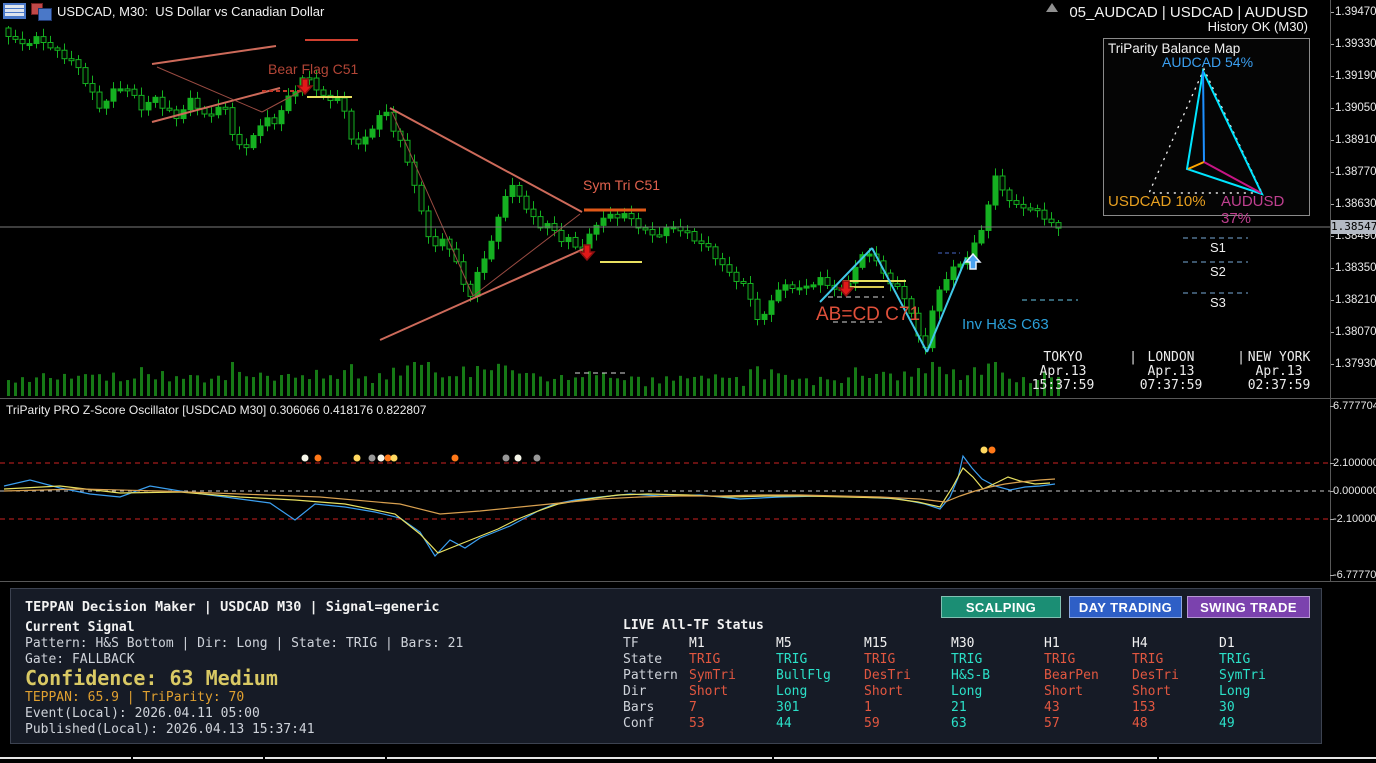 This screenshot has height=763, width=1376. I want to click on current-price-box: 1.38547, so click(1353, 227).